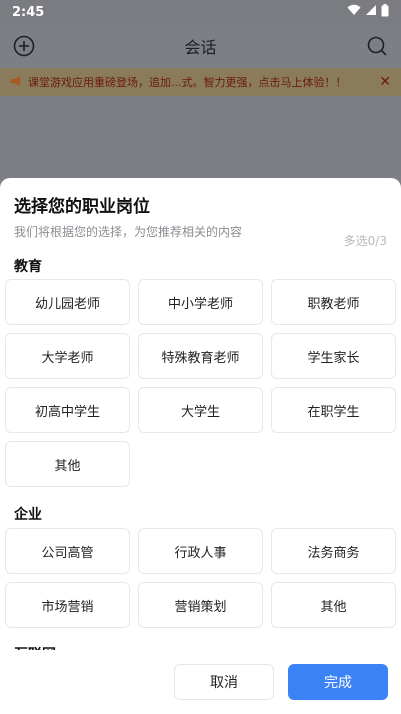 This screenshot has height=714, width=401. Describe the element at coordinates (200, 302) in the screenshot. I see `option-school-teacher: 中小学老师` at that location.